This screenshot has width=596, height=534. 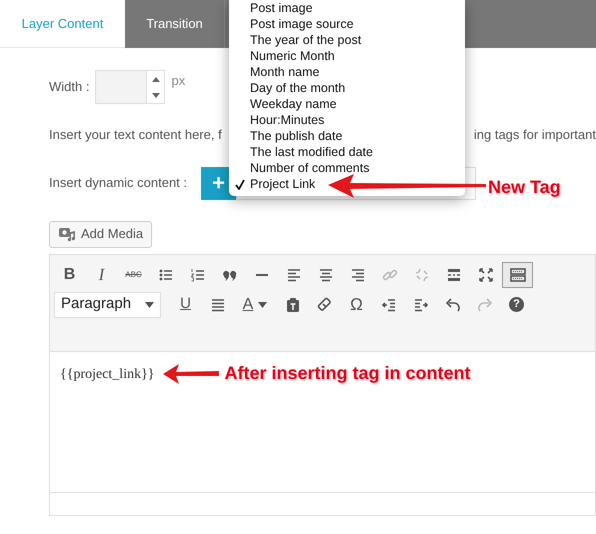 What do you see at coordinates (255, 305) in the screenshot?
I see `text-color-button: A` at bounding box center [255, 305].